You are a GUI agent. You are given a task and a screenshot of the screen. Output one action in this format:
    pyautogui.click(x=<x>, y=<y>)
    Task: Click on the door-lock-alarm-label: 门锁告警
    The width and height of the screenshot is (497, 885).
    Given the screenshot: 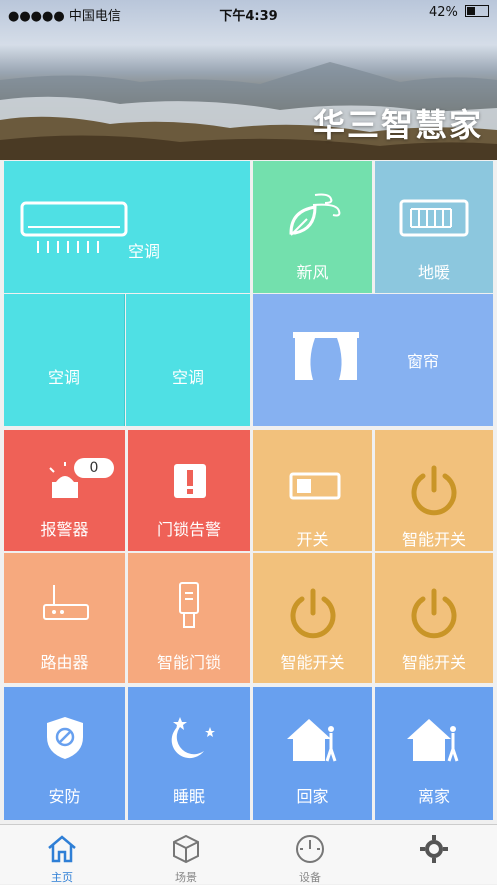 What is the action you would take?
    pyautogui.click(x=188, y=529)
    